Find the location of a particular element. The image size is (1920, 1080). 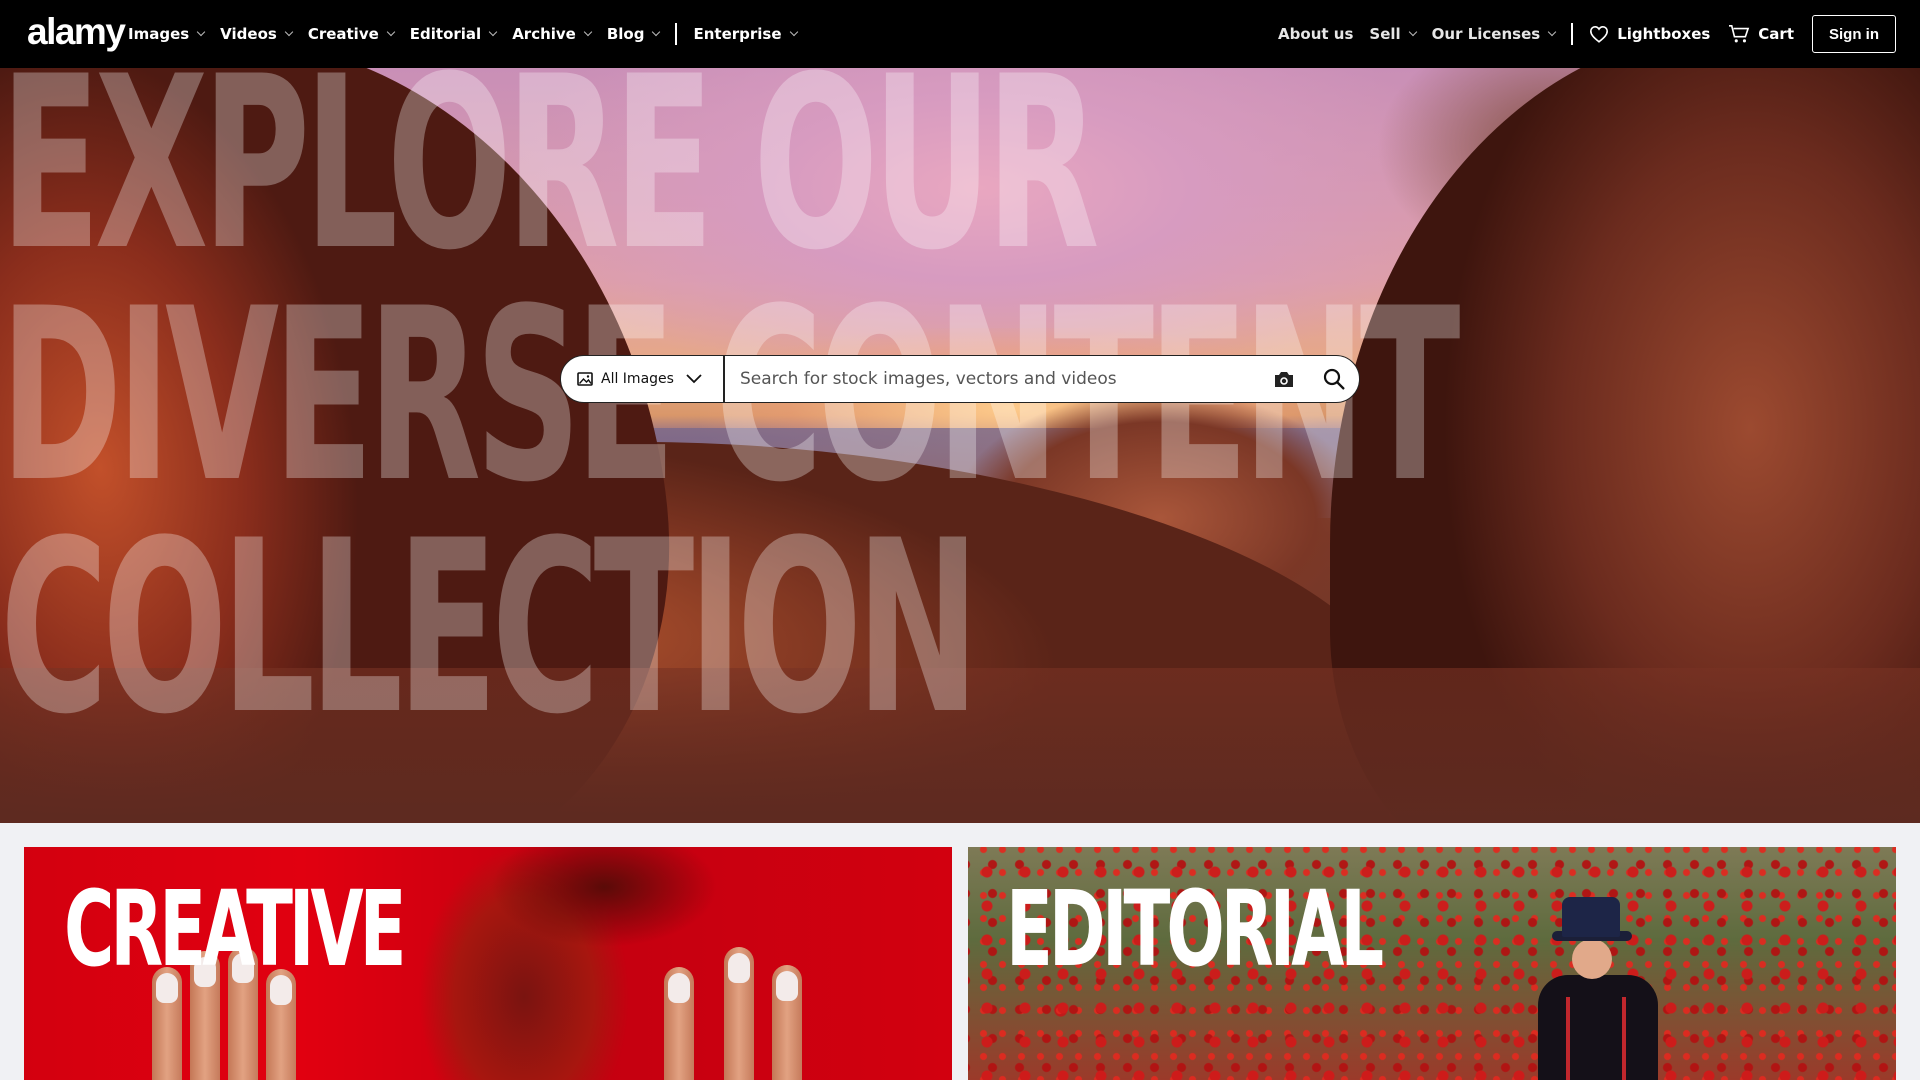

editorial-card: EDITORIAL is located at coordinates (1432, 963).